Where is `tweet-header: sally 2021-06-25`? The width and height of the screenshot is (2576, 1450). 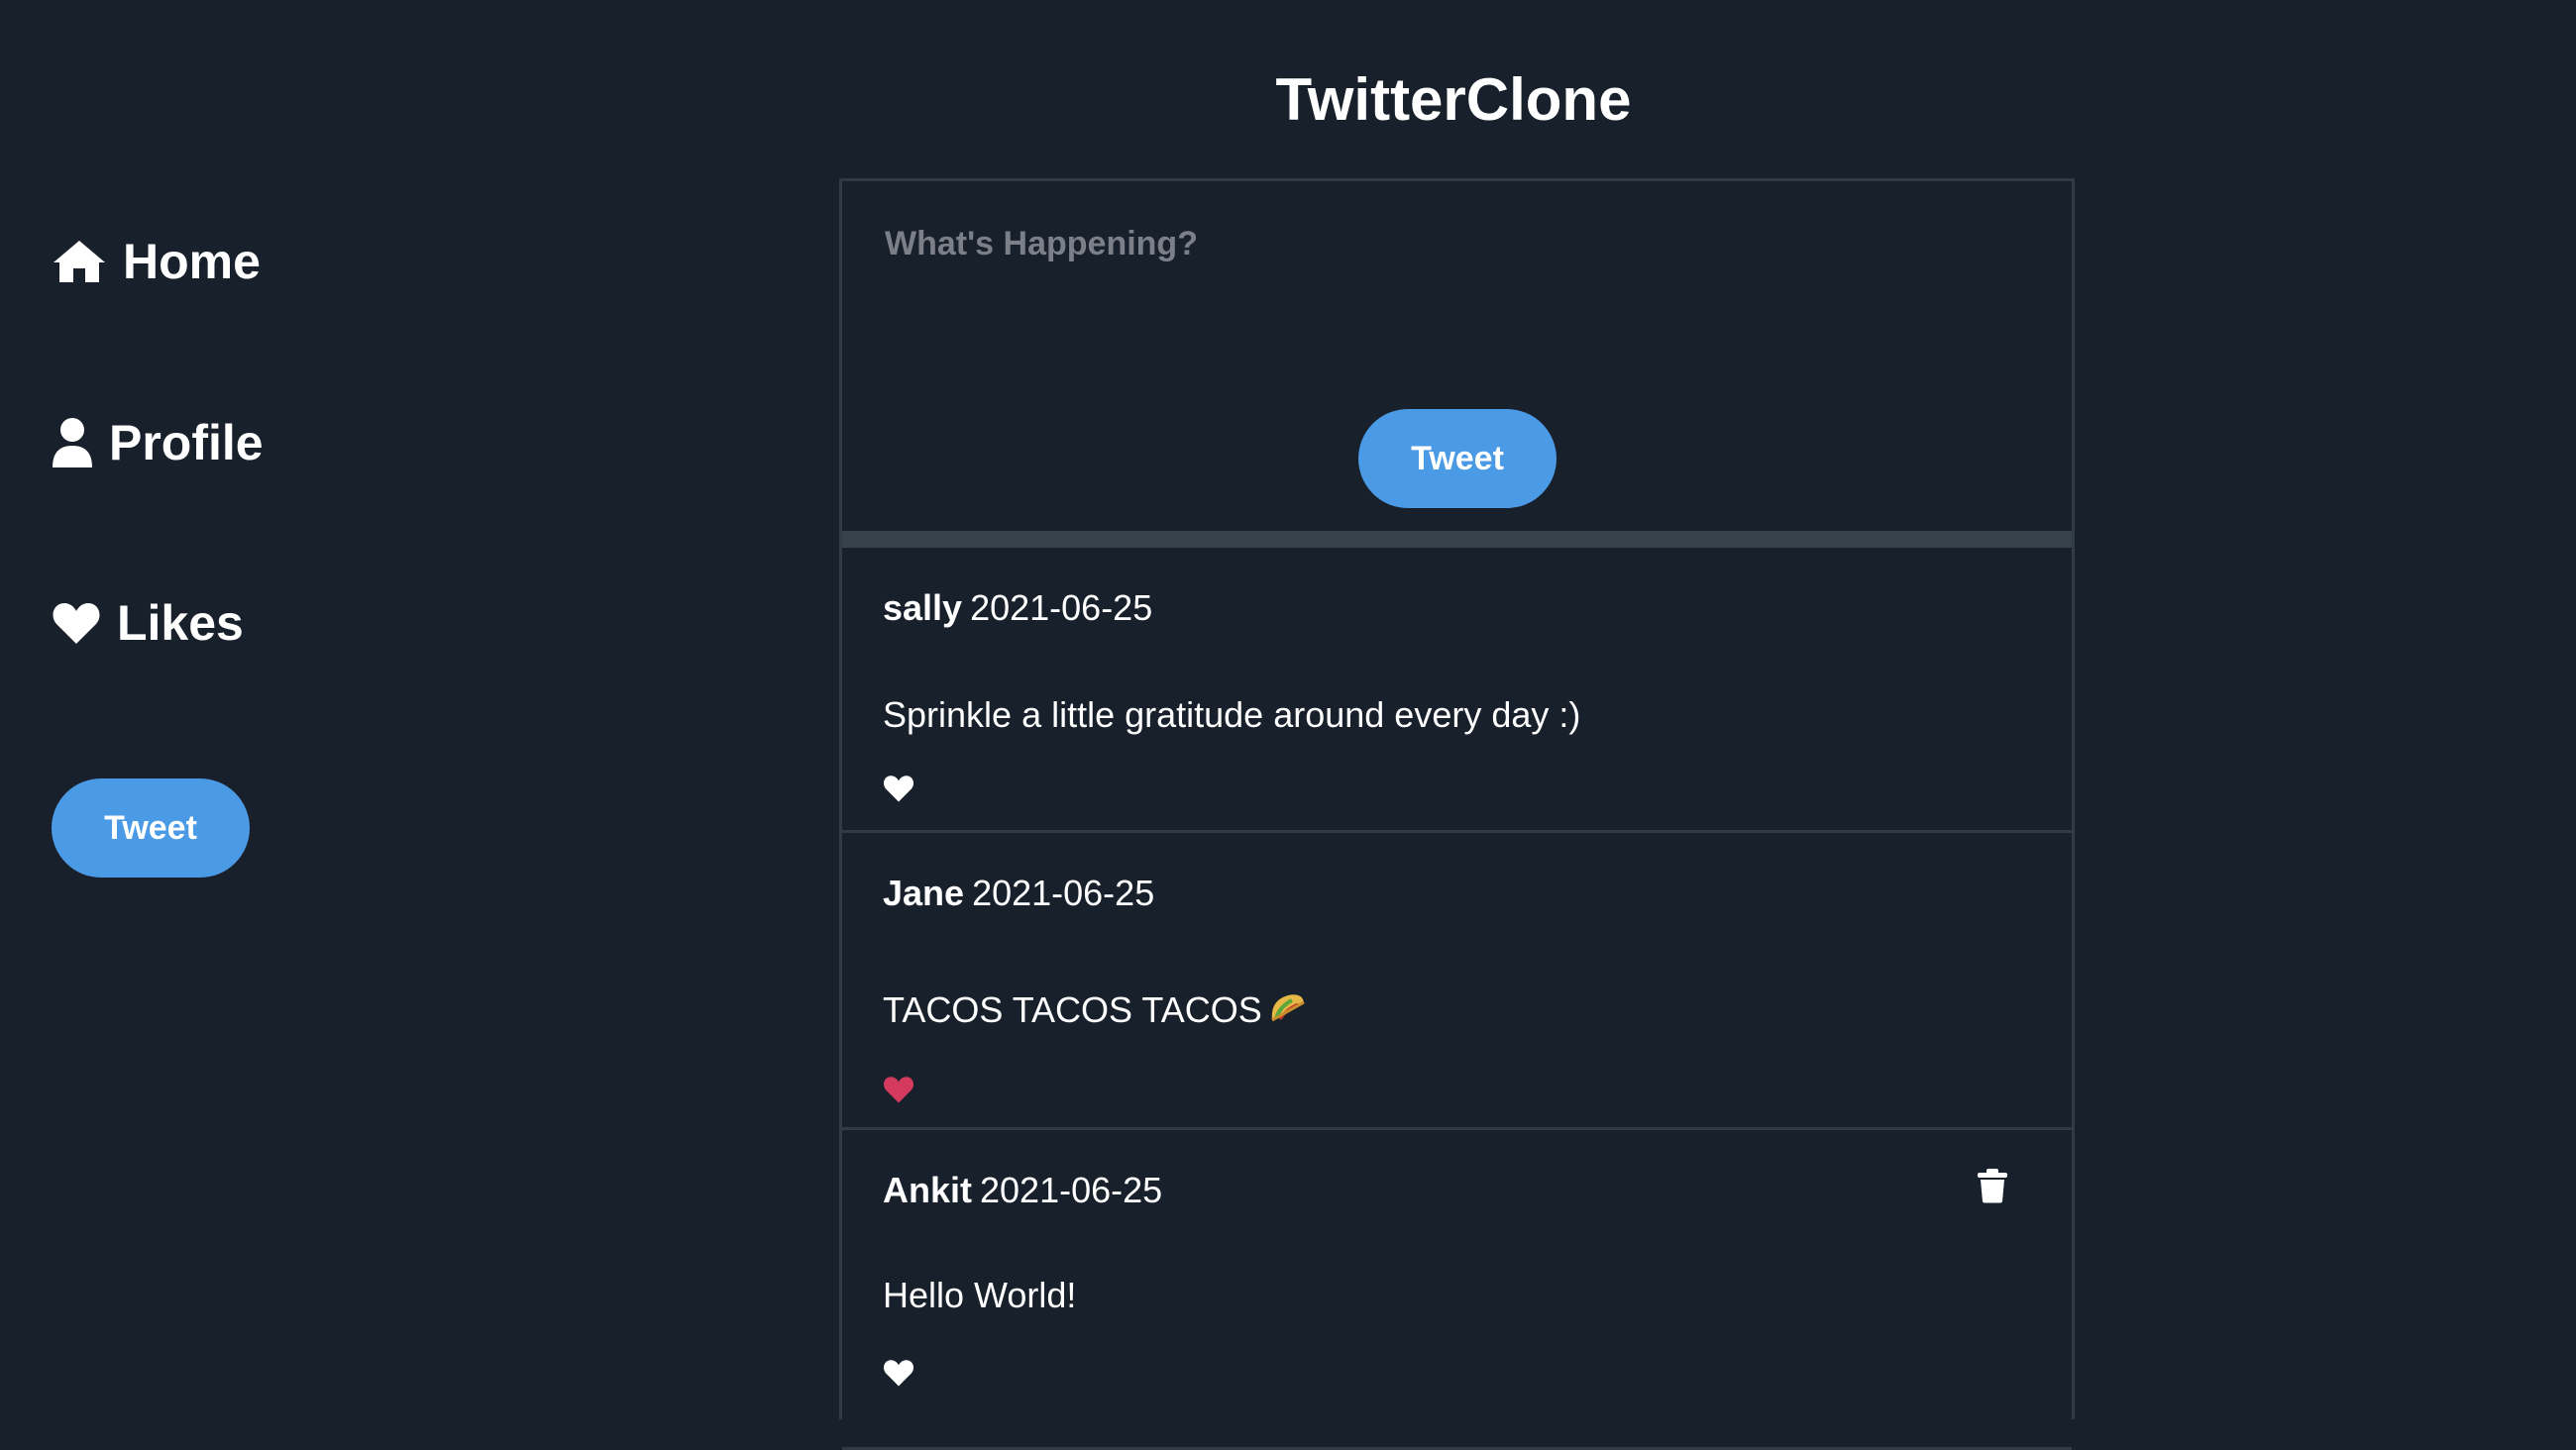
tweet-header: sally 2021-06-25 is located at coordinates (1017, 608).